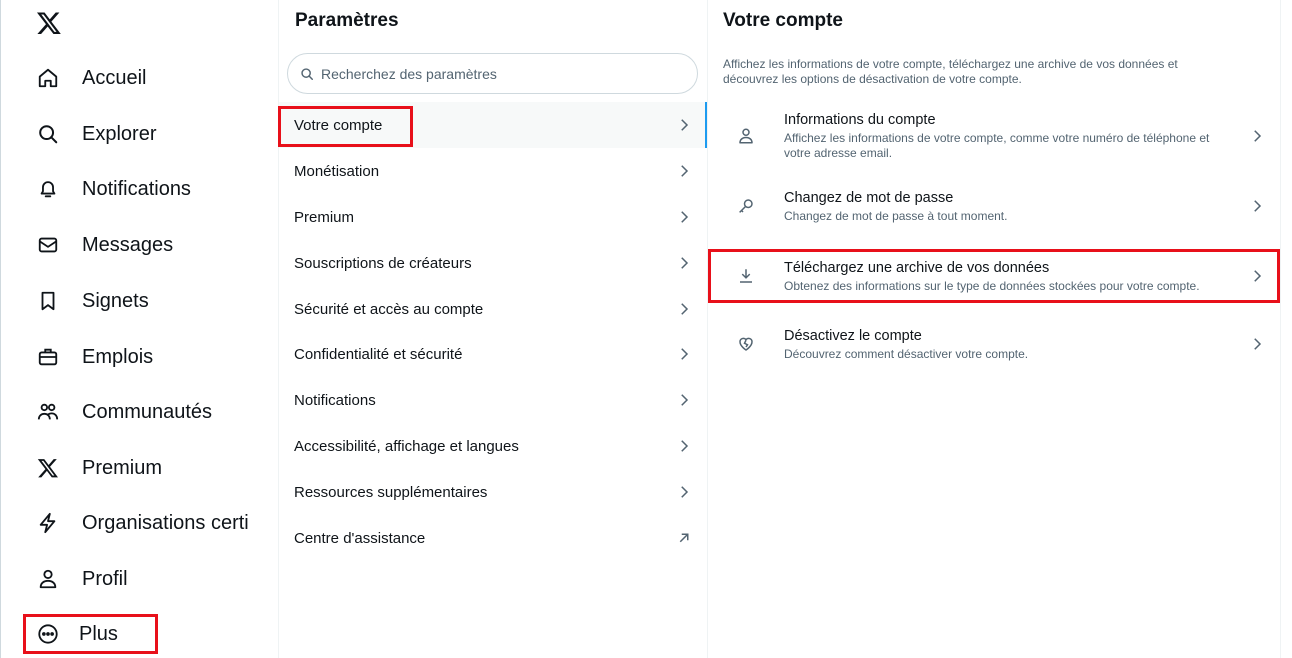 The height and width of the screenshot is (658, 1292). Describe the element at coordinates (324, 217) in the screenshot. I see `settings-item-label: Premium` at that location.